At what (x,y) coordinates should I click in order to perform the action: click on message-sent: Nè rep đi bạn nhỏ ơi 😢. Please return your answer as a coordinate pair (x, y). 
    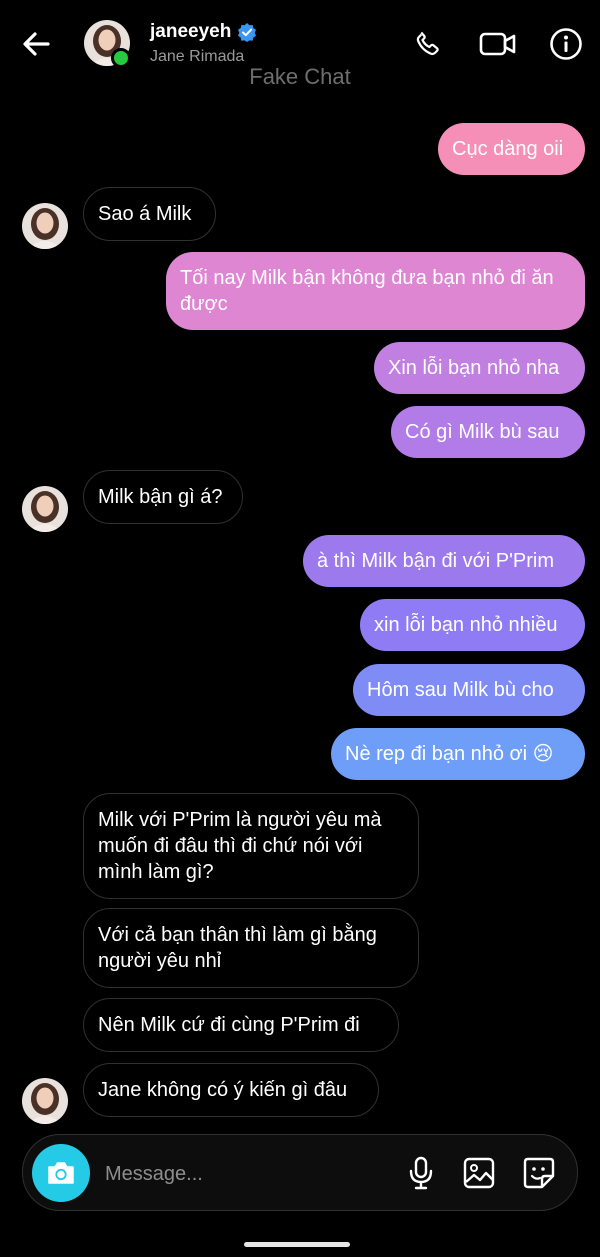
    Looking at the image, I should click on (458, 754).